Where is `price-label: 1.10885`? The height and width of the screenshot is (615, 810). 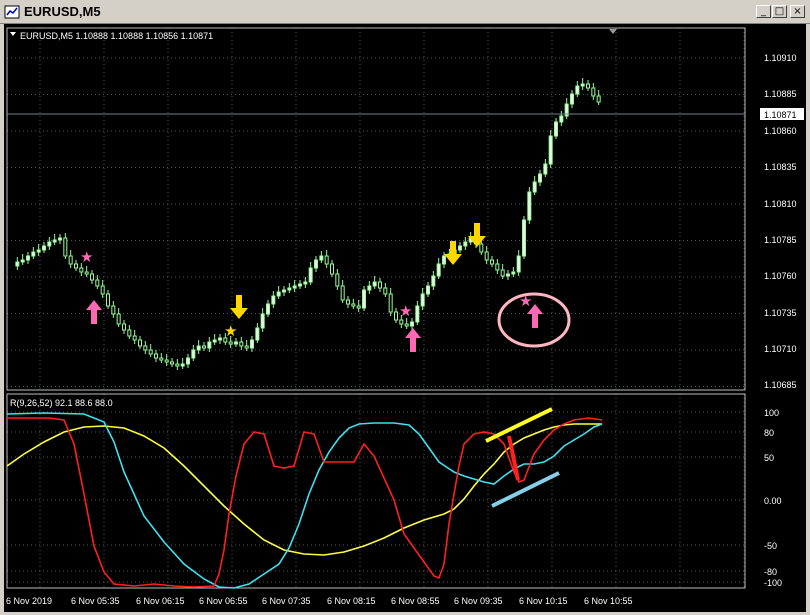 price-label: 1.10885 is located at coordinates (780, 94).